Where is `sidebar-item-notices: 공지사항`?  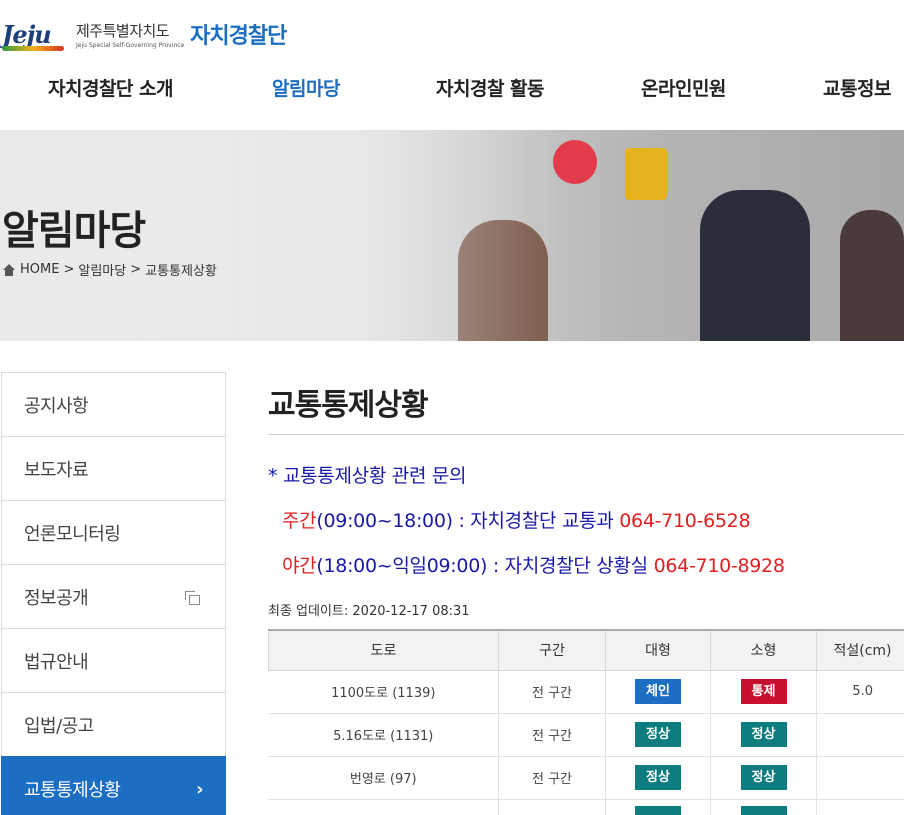 sidebar-item-notices: 공지사항 is located at coordinates (113, 404).